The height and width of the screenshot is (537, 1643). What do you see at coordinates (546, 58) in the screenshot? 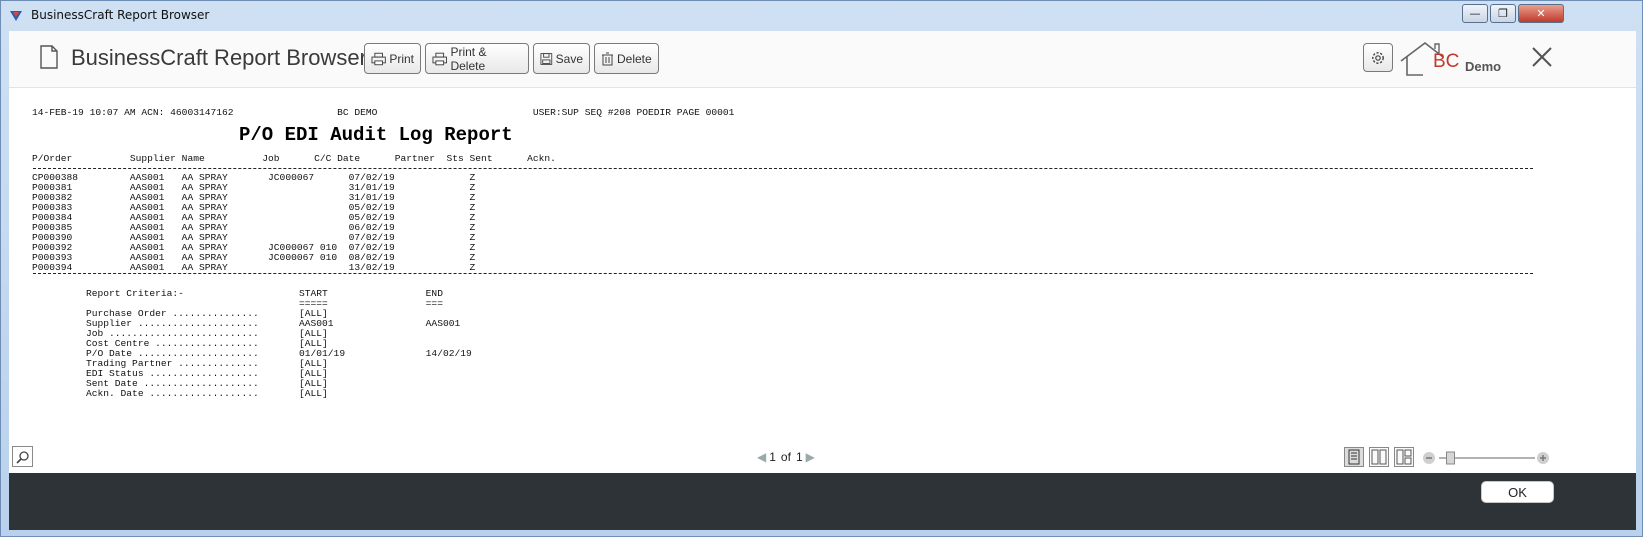
I see `floppy-icon` at bounding box center [546, 58].